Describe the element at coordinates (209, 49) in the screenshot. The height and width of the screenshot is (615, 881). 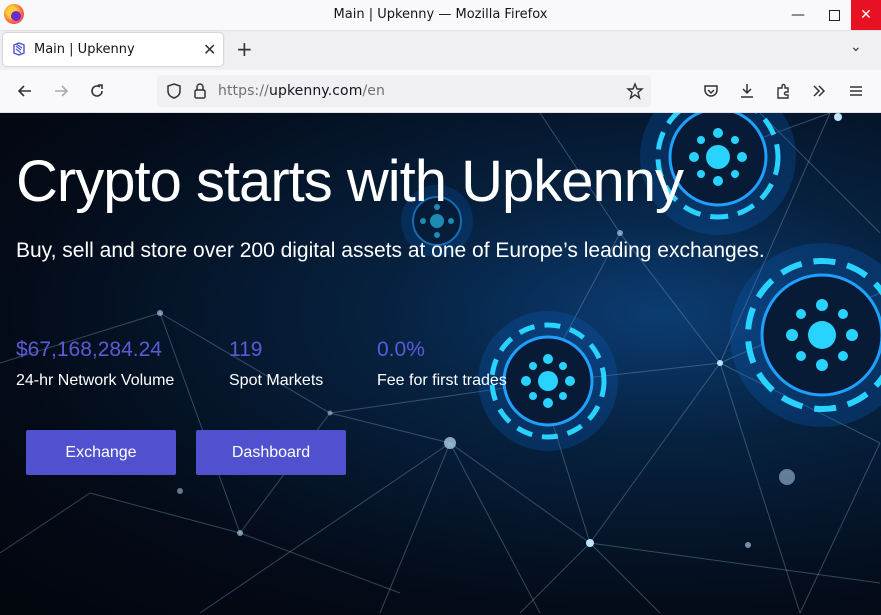
I see `tab-close-button: ✕` at that location.